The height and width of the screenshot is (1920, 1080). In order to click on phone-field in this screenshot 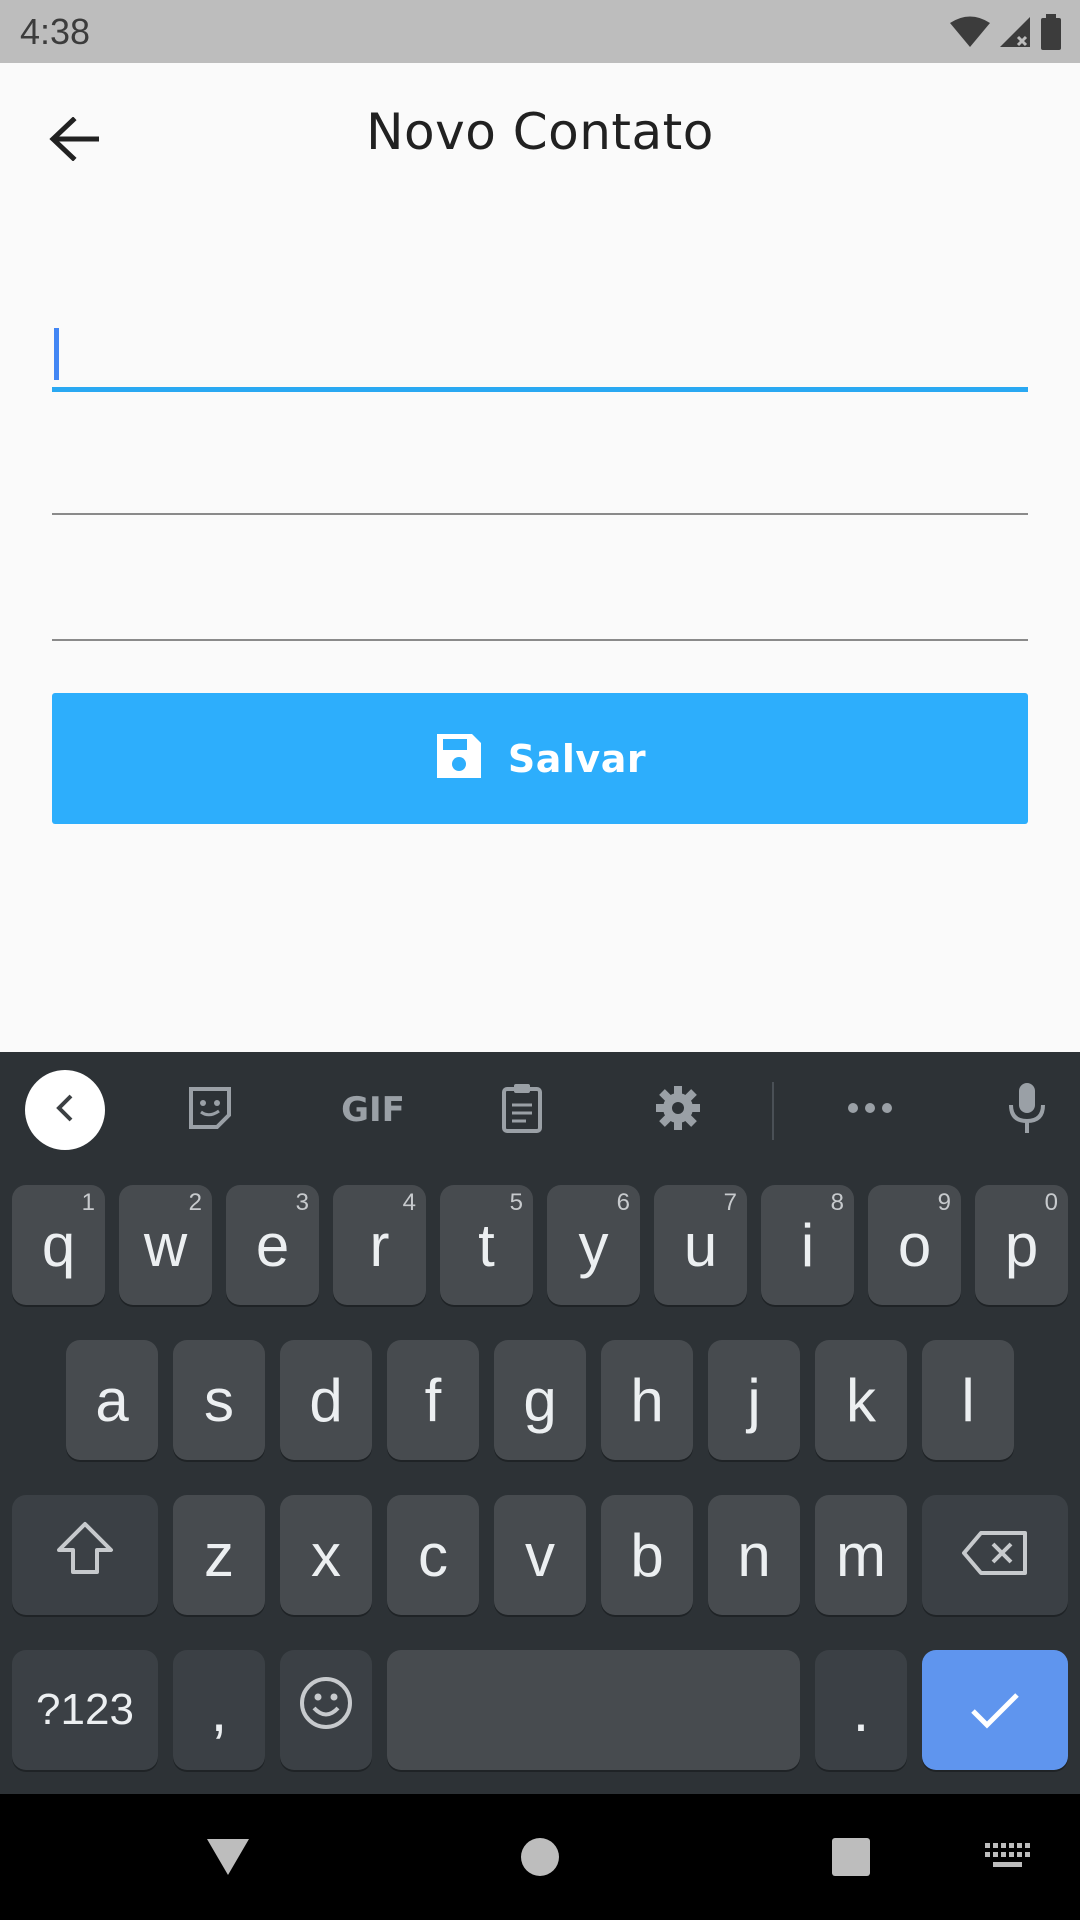, I will do `click(540, 596)`.